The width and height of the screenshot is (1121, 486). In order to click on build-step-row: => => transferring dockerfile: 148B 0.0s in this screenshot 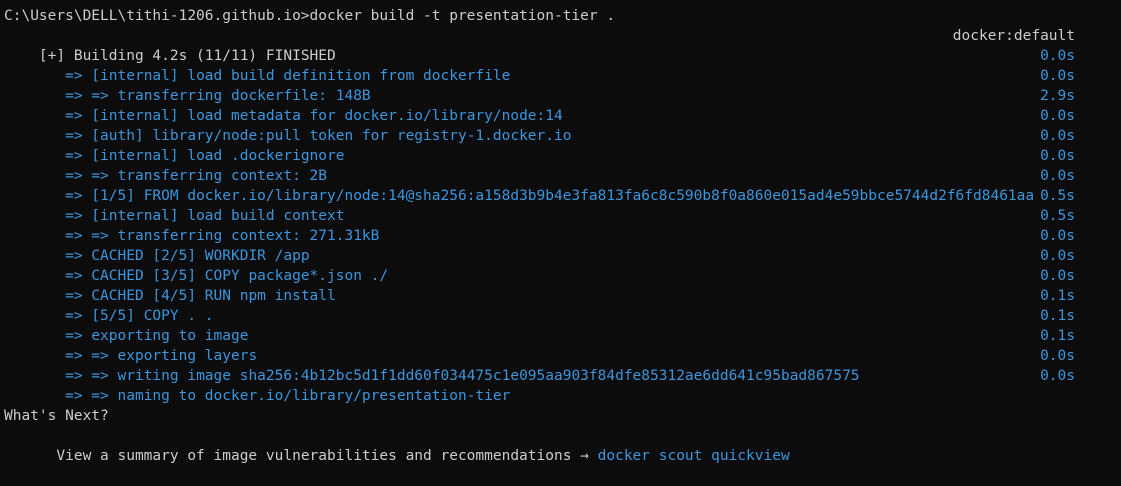, I will do `click(562, 85)`.